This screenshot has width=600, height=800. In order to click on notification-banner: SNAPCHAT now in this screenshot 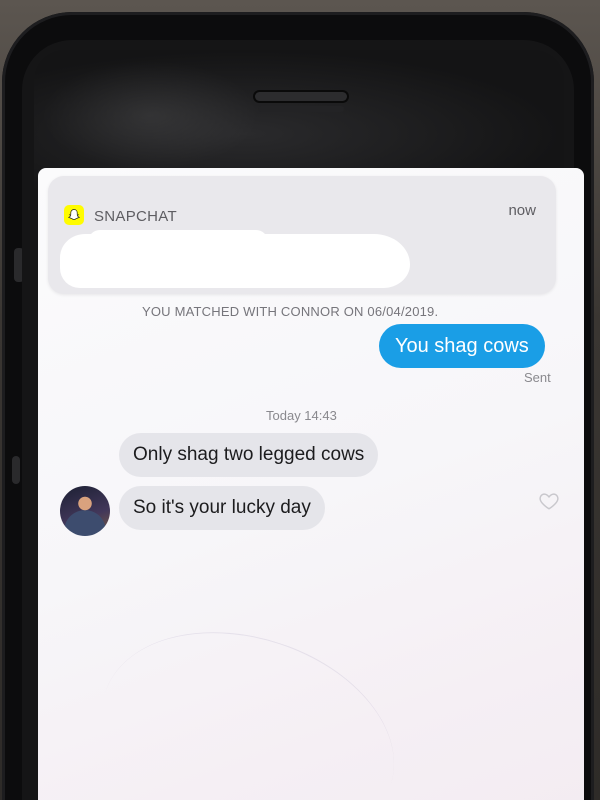, I will do `click(302, 235)`.